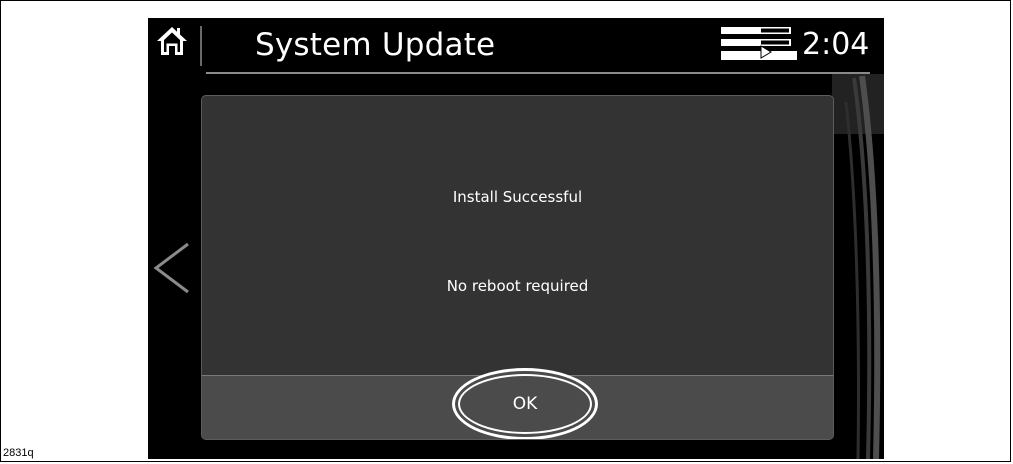 This screenshot has height=464, width=1013. I want to click on dialog-detail: No reboot required, so click(517, 286).